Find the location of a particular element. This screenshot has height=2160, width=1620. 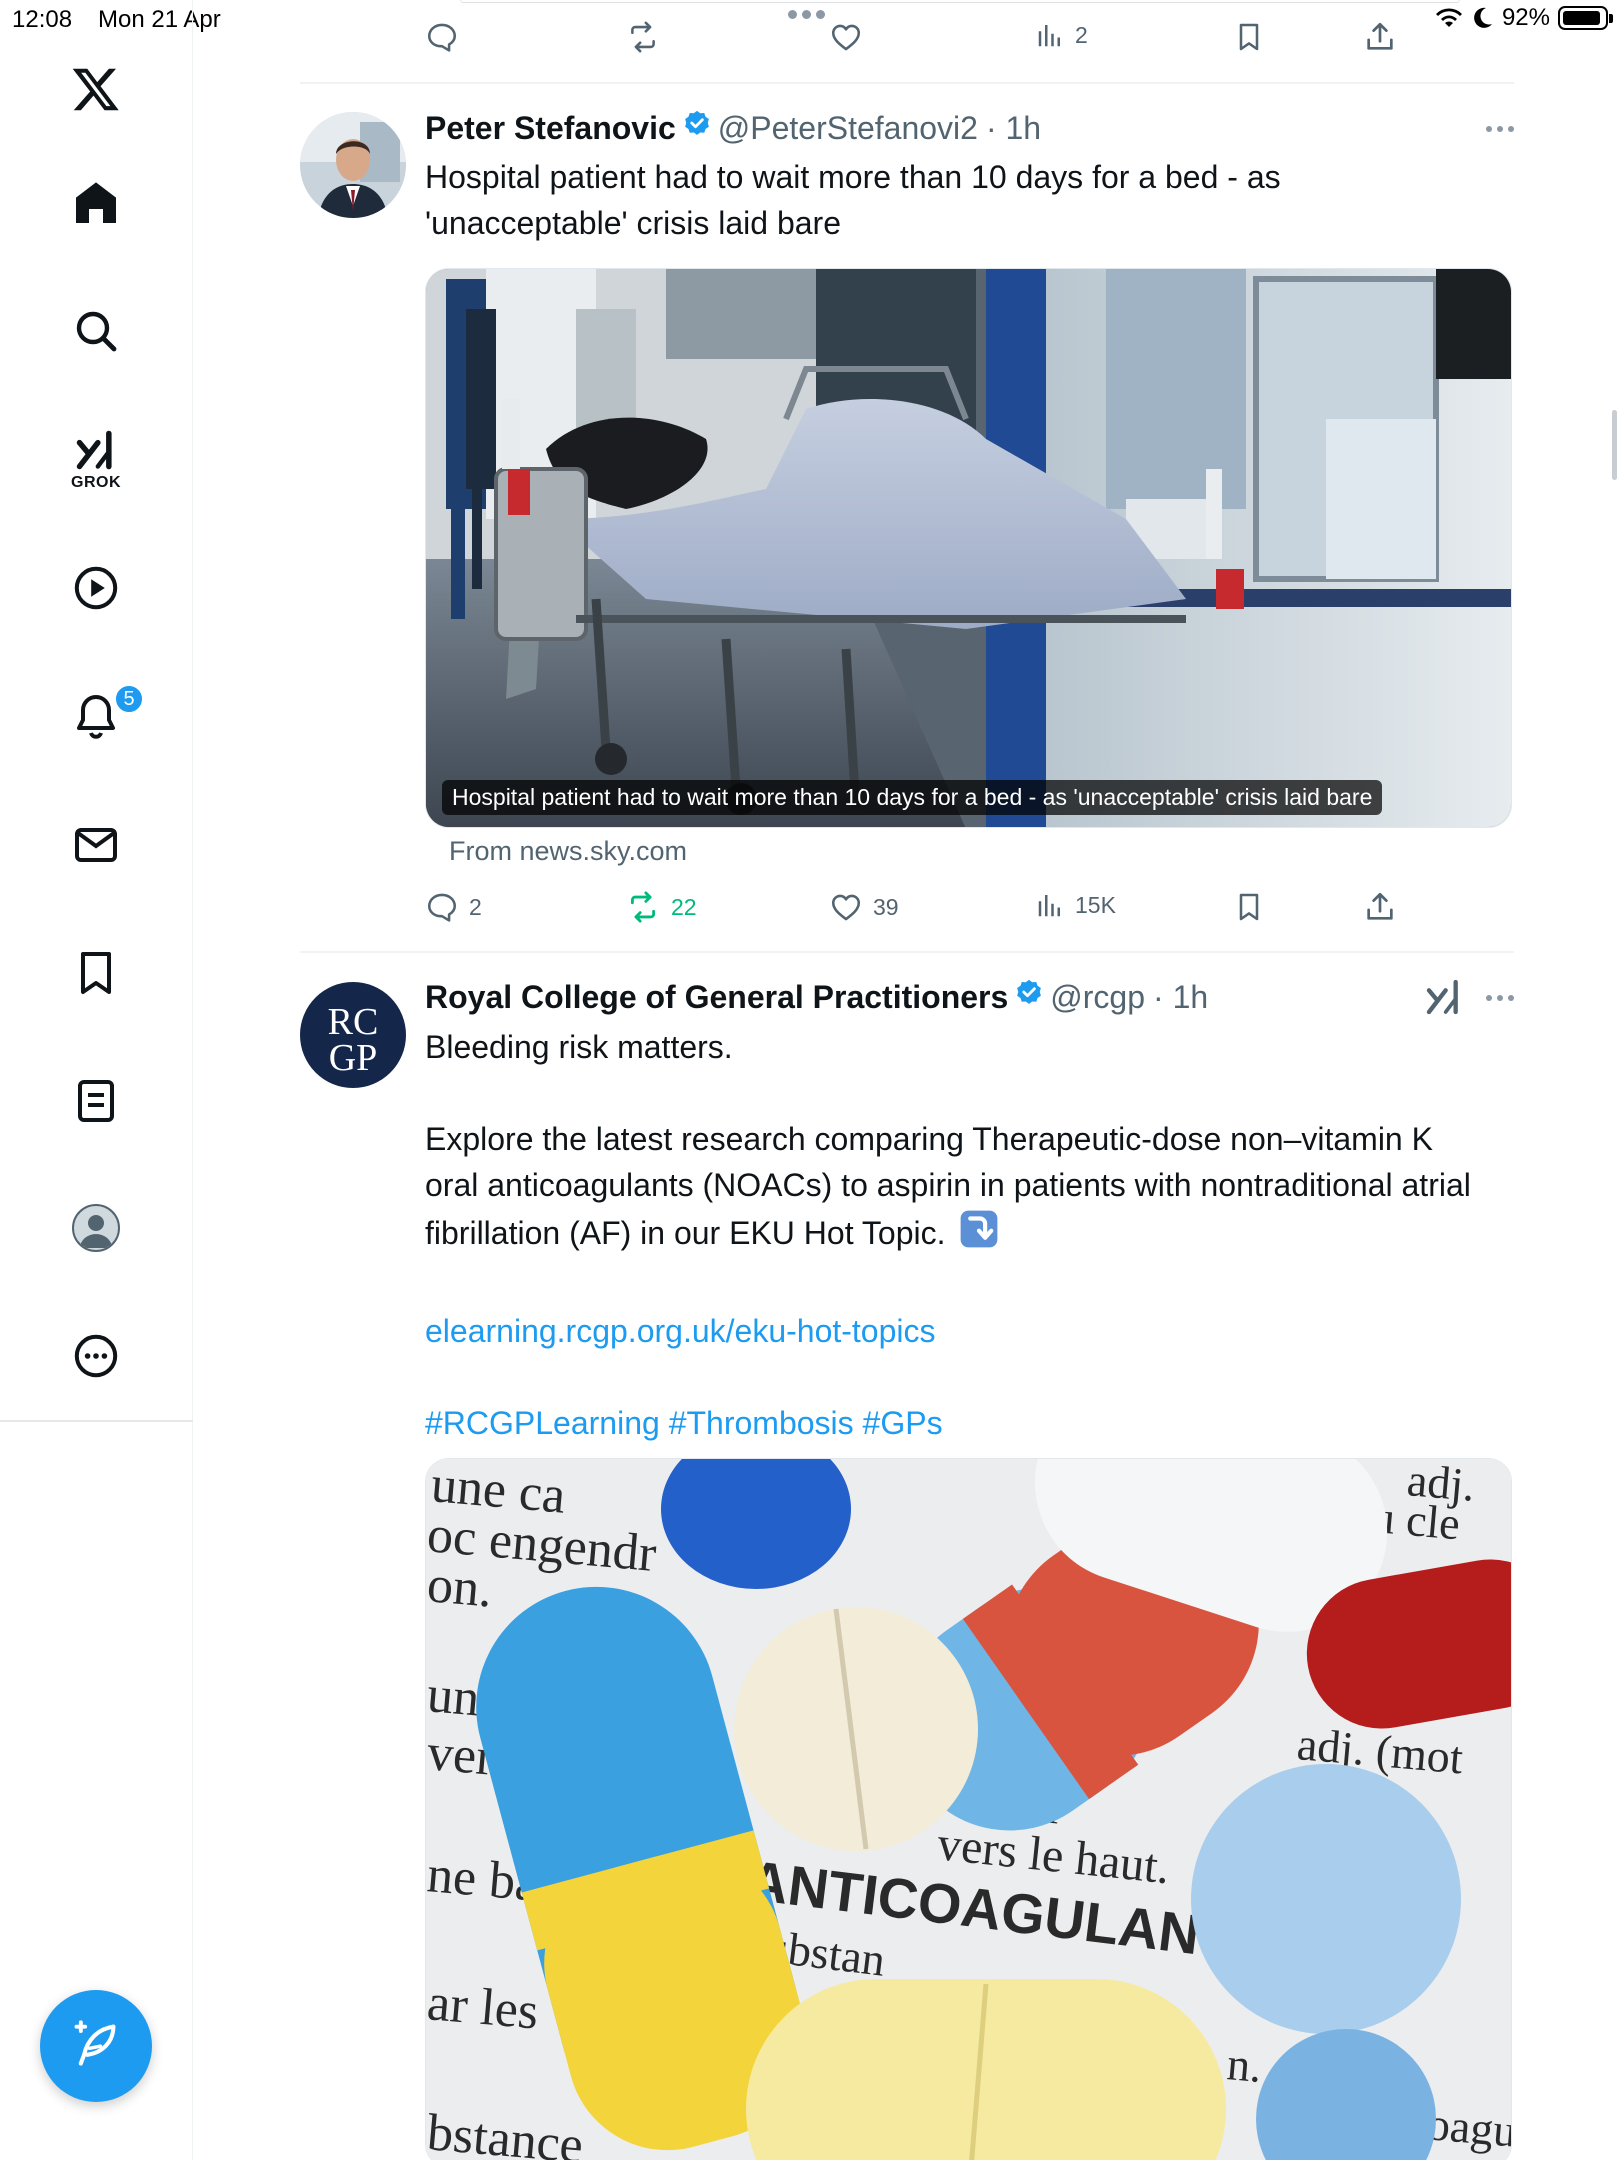

handle: @PeterStefanovi2 is located at coordinates (848, 128).